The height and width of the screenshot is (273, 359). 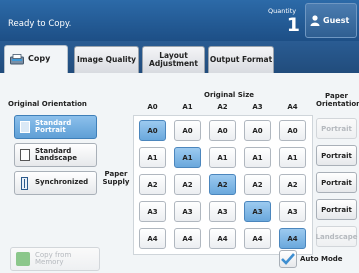 I want to click on size-cell-a0-a3: A3, so click(x=152, y=211).